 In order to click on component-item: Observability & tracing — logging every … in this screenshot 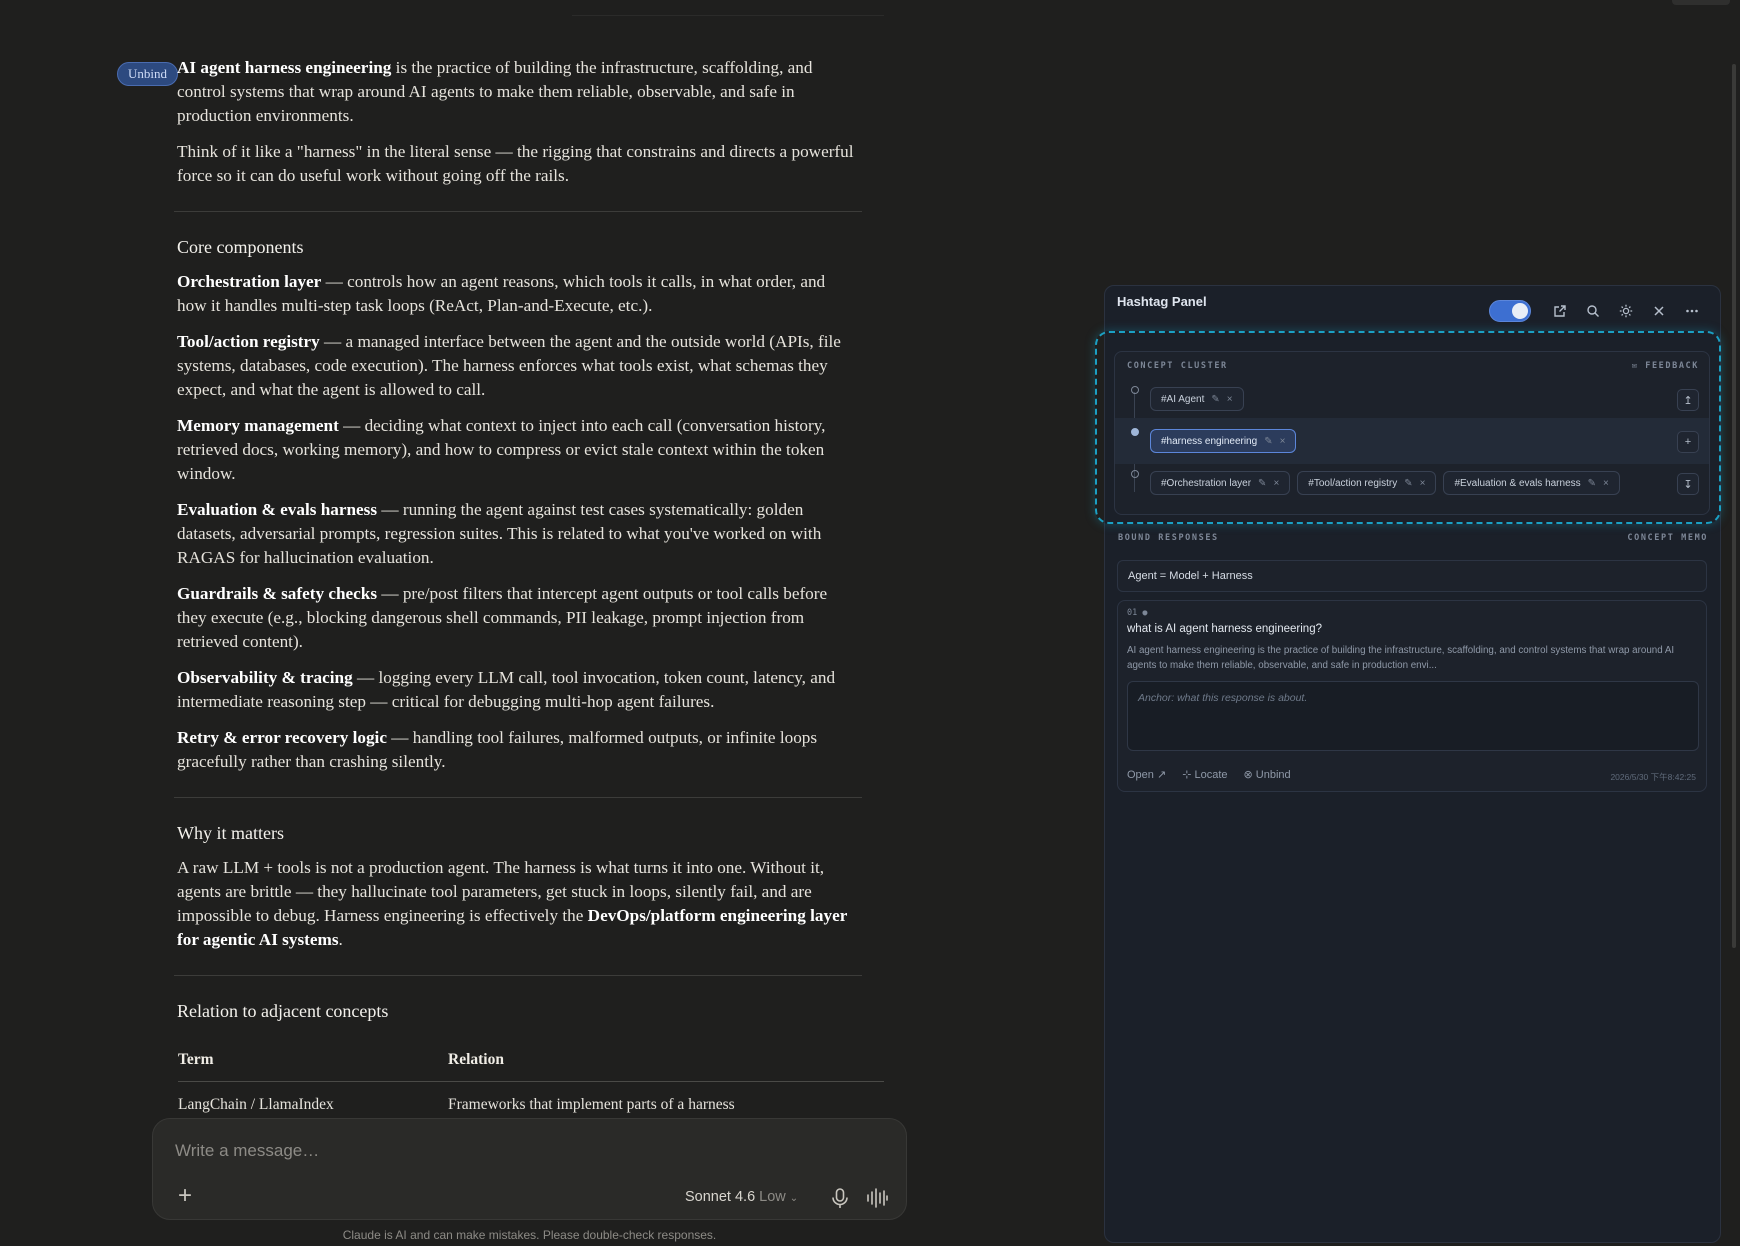, I will do `click(518, 690)`.